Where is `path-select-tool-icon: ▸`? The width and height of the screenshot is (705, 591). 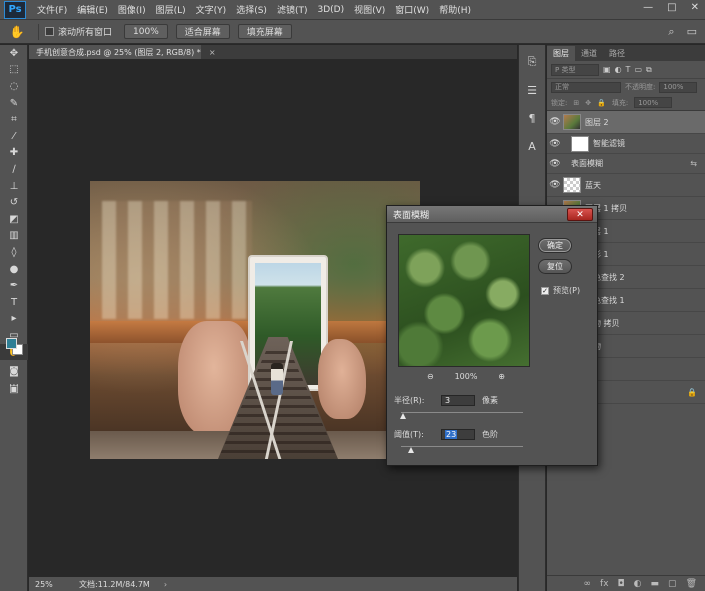
path-select-tool-icon: ▸ is located at coordinates (14, 319).